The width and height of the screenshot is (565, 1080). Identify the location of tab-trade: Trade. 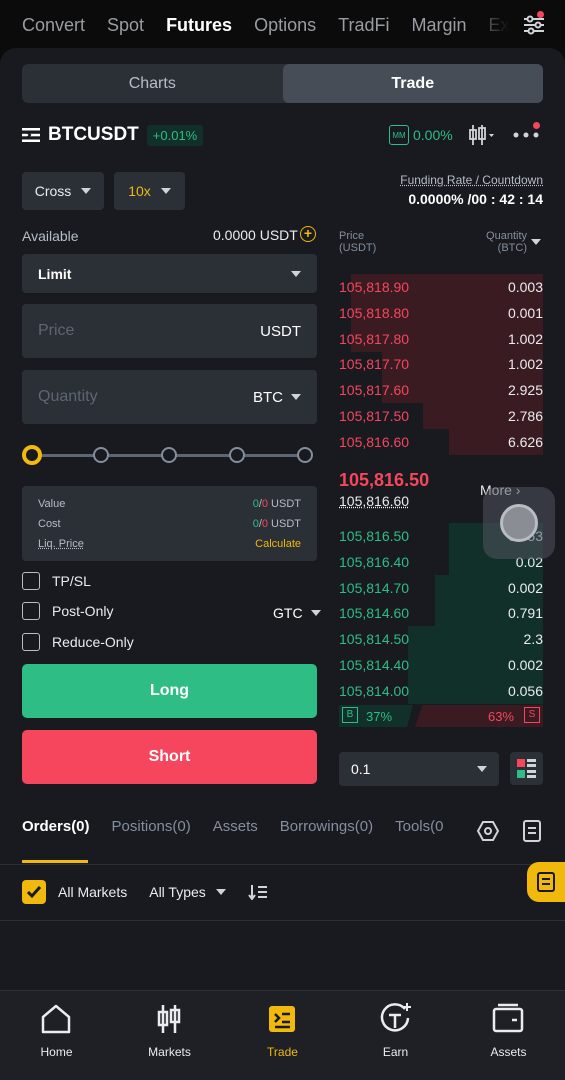
(413, 83).